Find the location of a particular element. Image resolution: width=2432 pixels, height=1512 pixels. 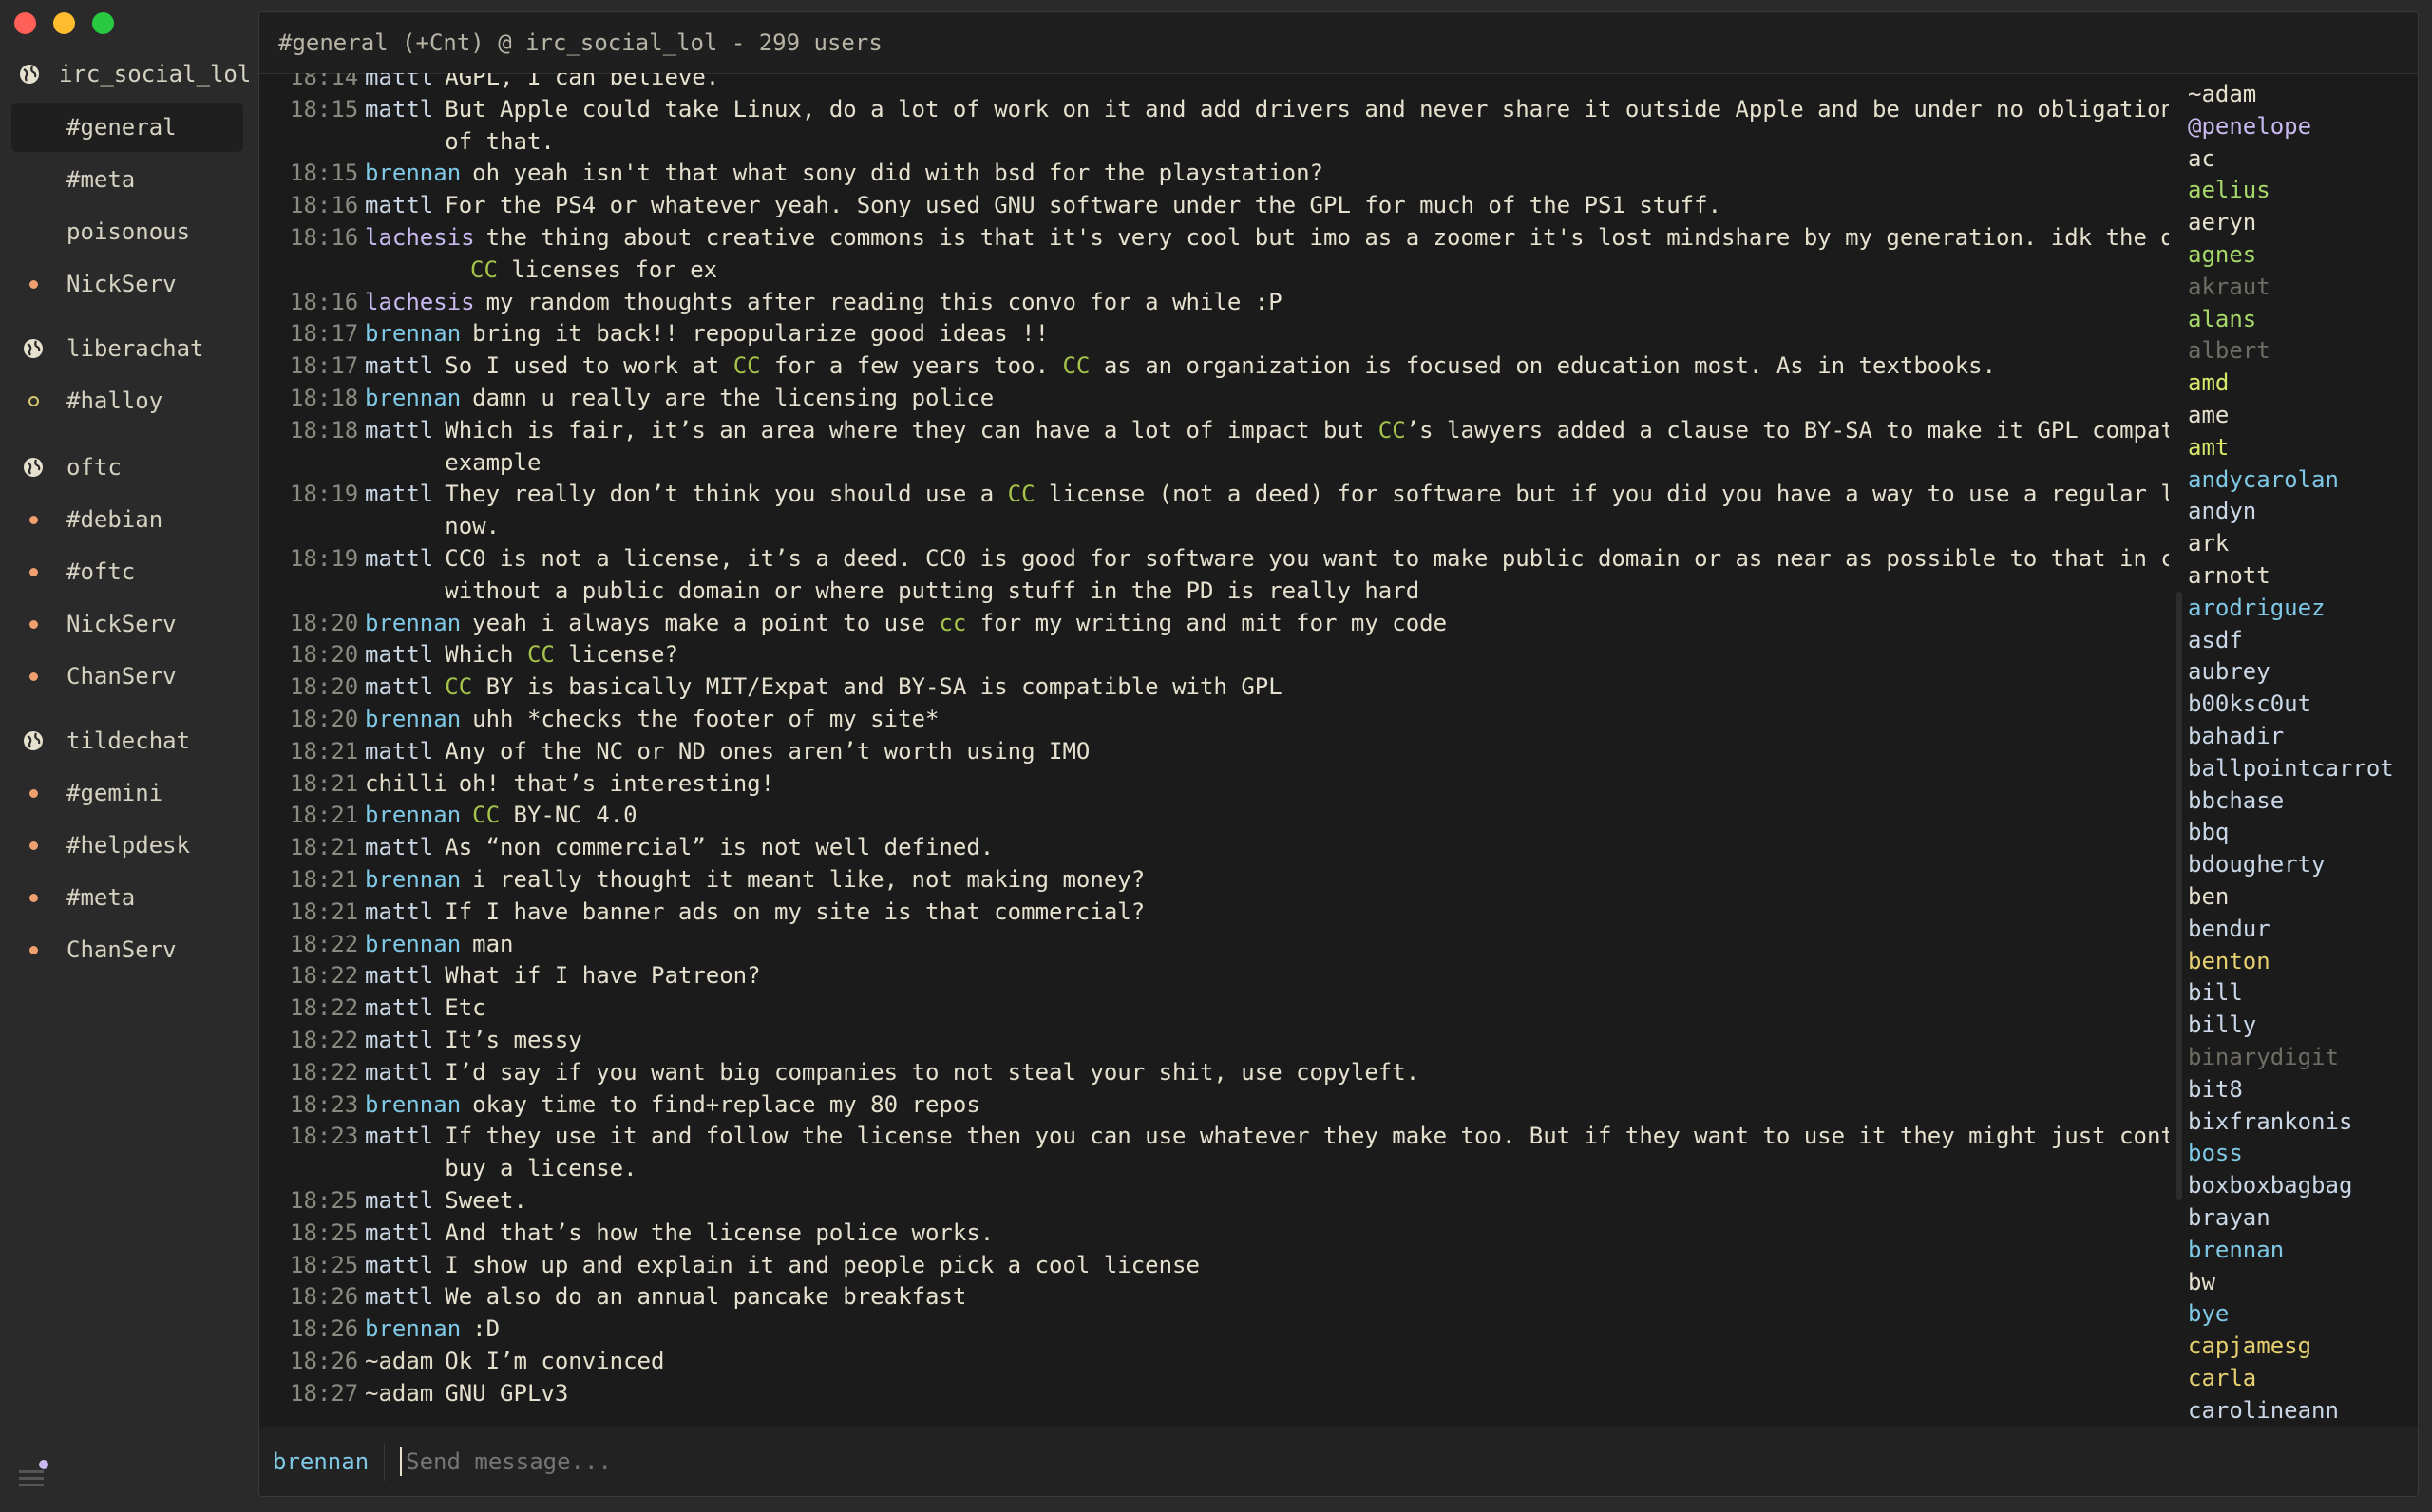

user-list-item: bill is located at coordinates (2215, 994).